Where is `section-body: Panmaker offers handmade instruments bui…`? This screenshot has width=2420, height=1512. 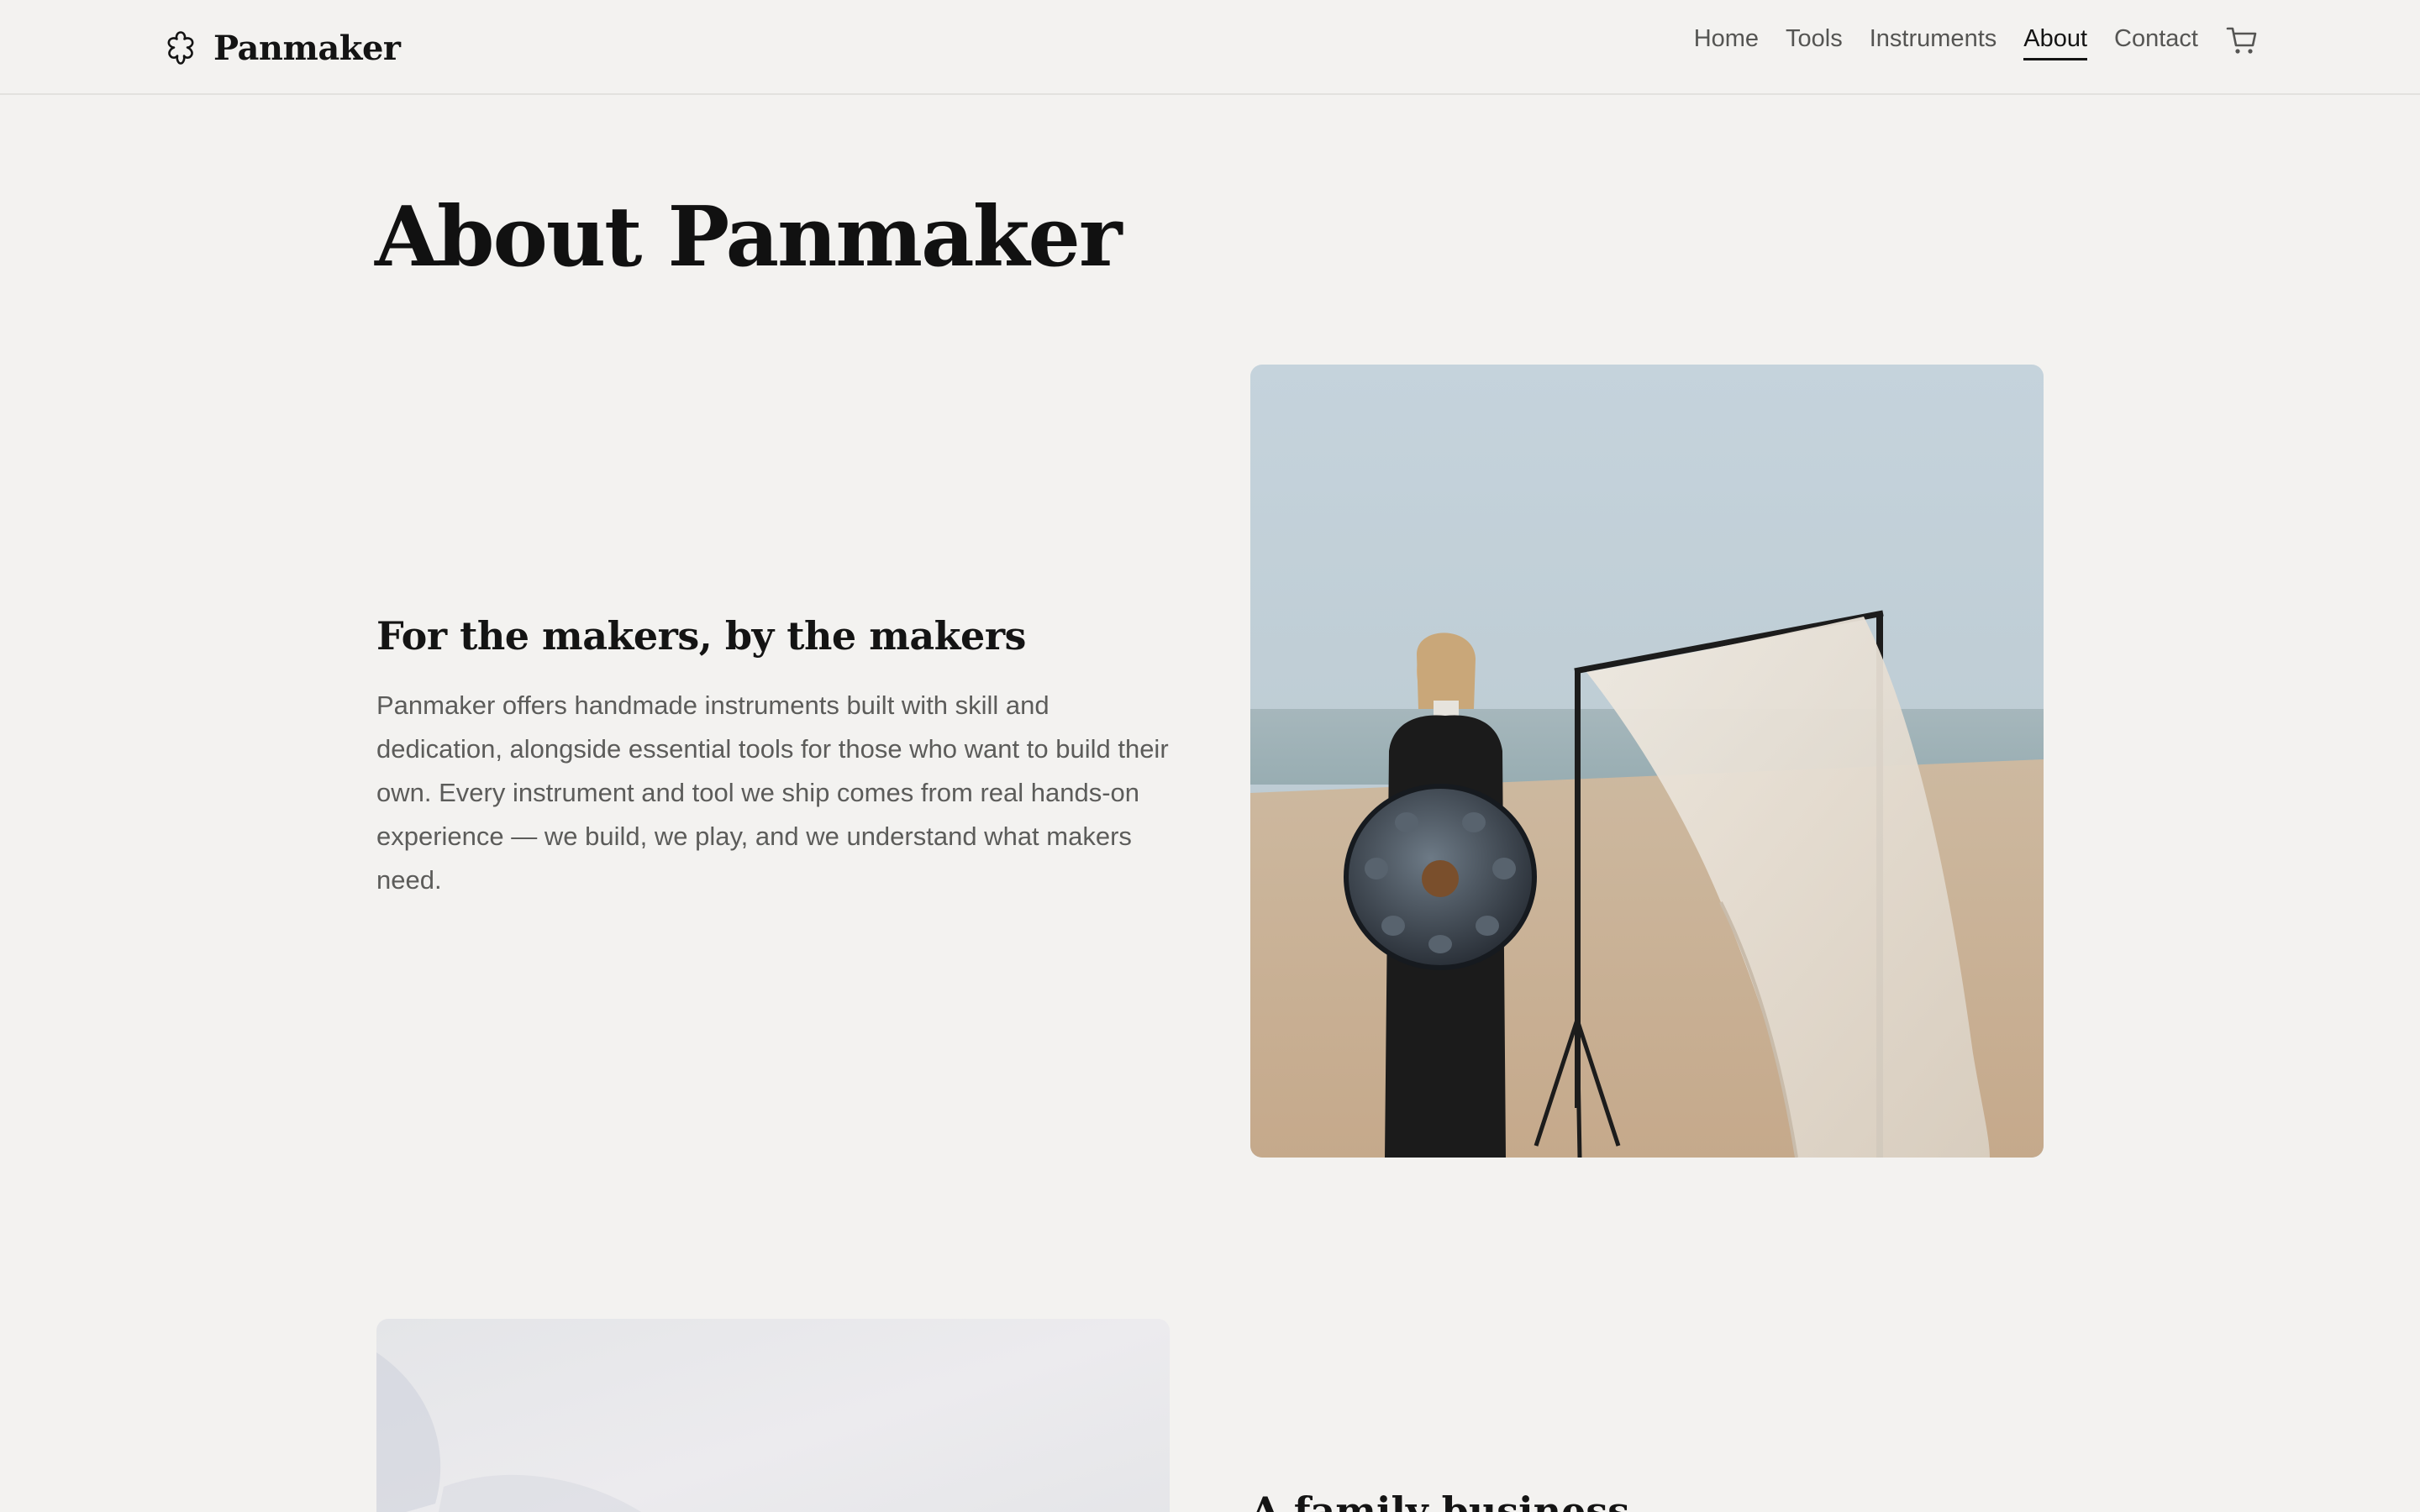 section-body: Panmaker offers handmade instruments bui… is located at coordinates (772, 792).